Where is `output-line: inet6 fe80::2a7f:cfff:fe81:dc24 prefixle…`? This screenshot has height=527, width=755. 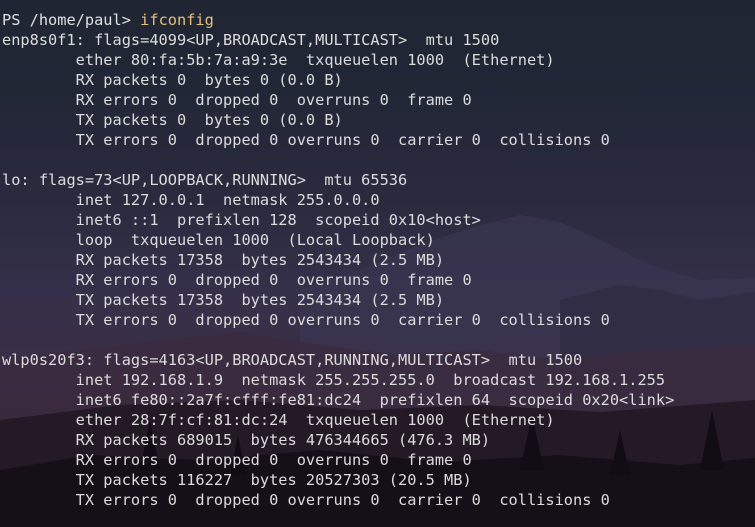 output-line: inet6 fe80::2a7f:cfff:fe81:dc24 prefixle… is located at coordinates (338, 400).